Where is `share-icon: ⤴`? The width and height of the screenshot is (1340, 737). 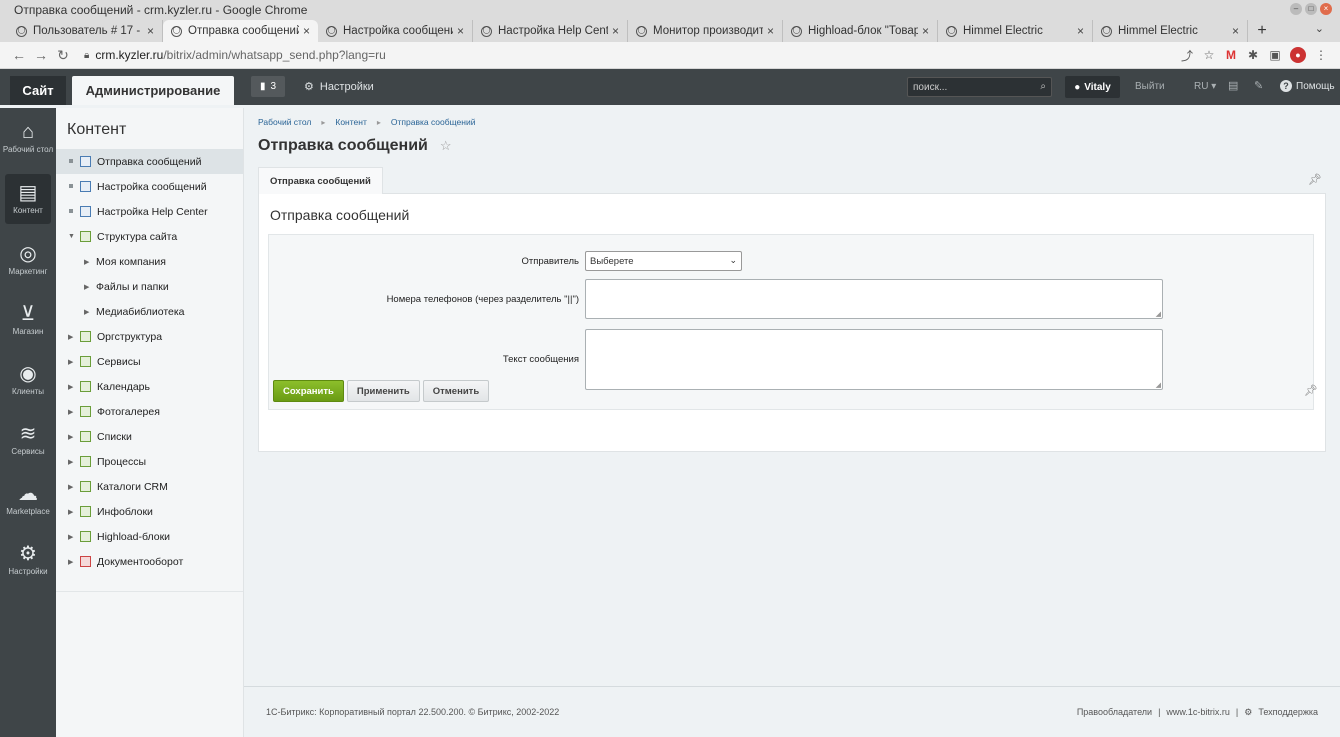 share-icon: ⤴ is located at coordinates (1187, 55).